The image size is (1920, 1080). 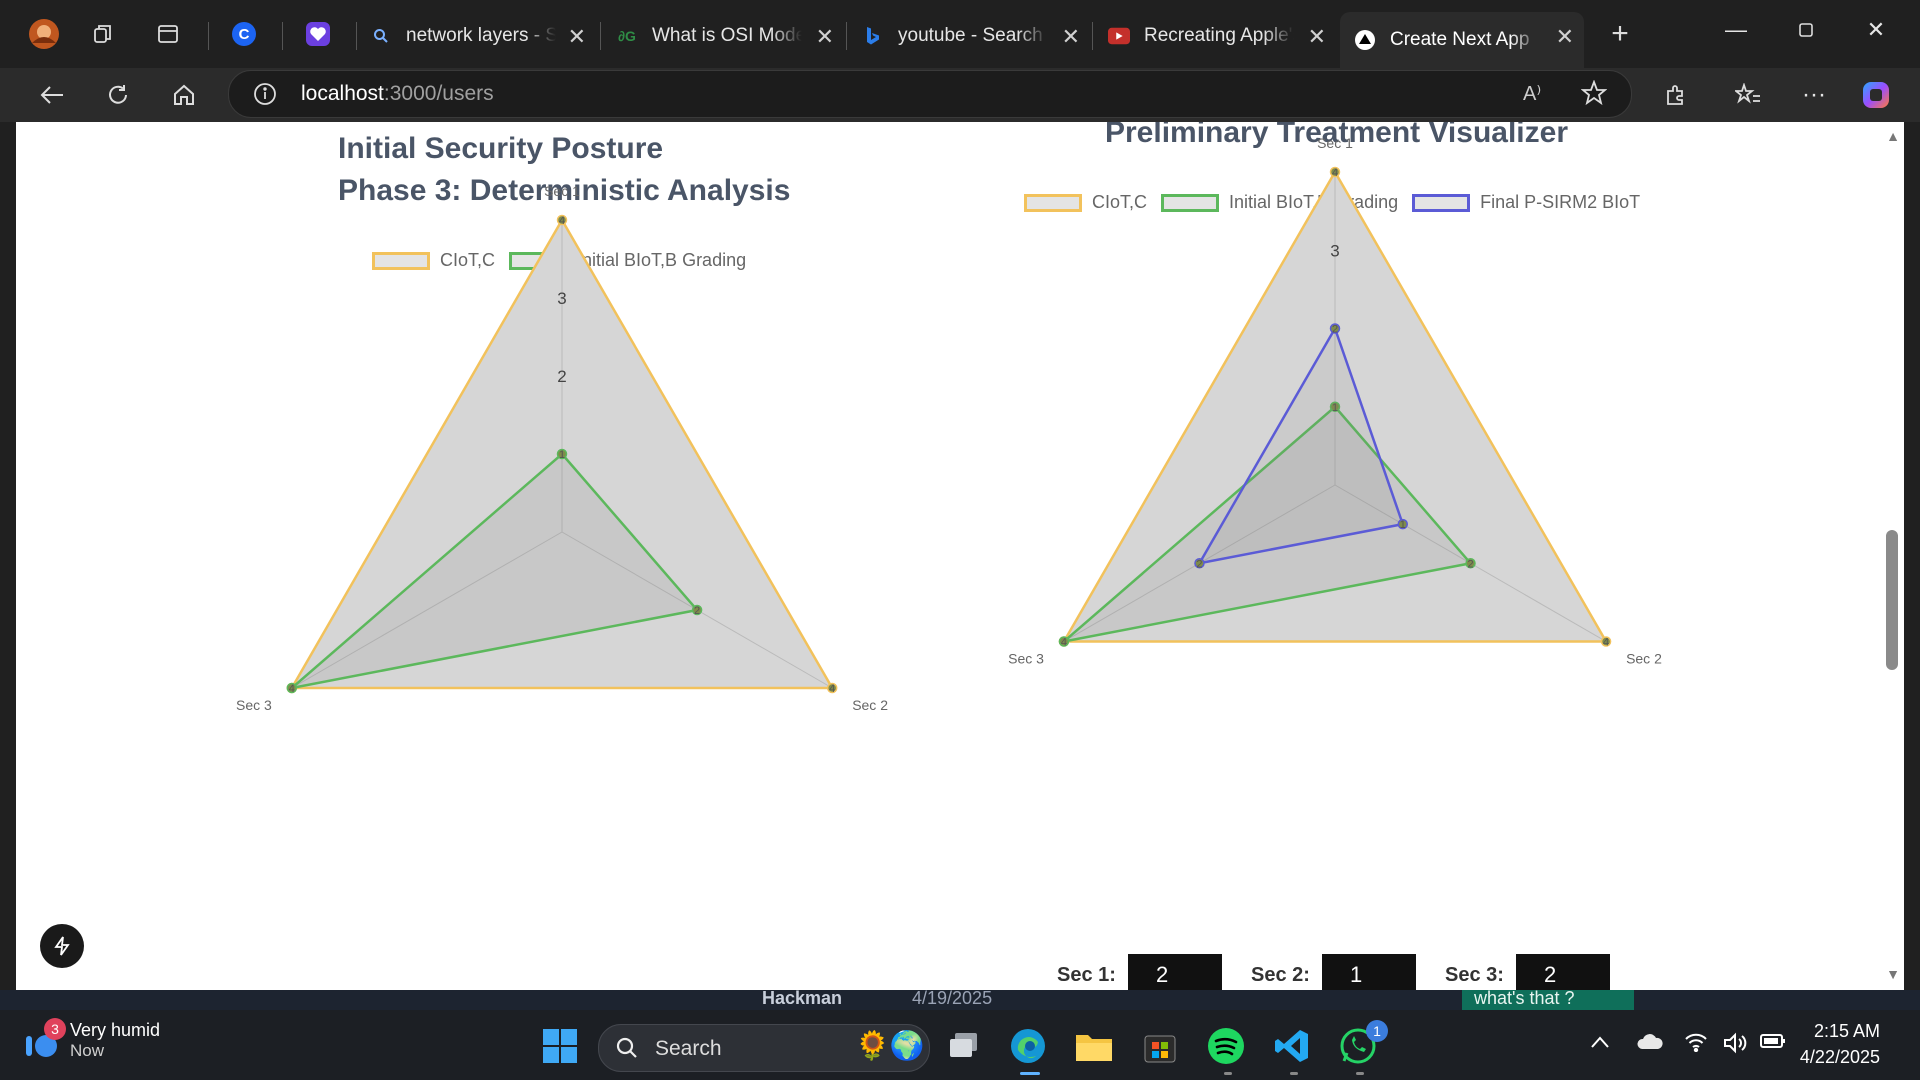 I want to click on tab-network-layers: network layers - Se ✕, so click(x=476, y=36).